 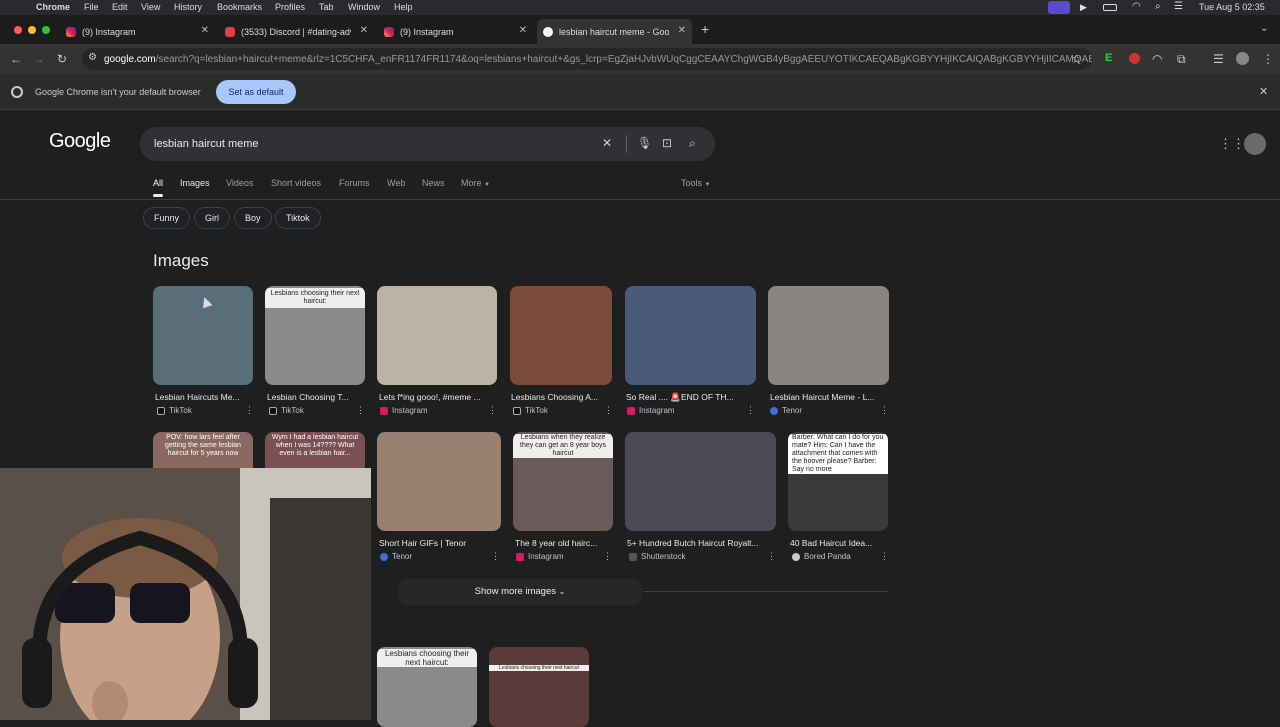 What do you see at coordinates (256, 92) in the screenshot?
I see `set-as-default-button: Set as default` at bounding box center [256, 92].